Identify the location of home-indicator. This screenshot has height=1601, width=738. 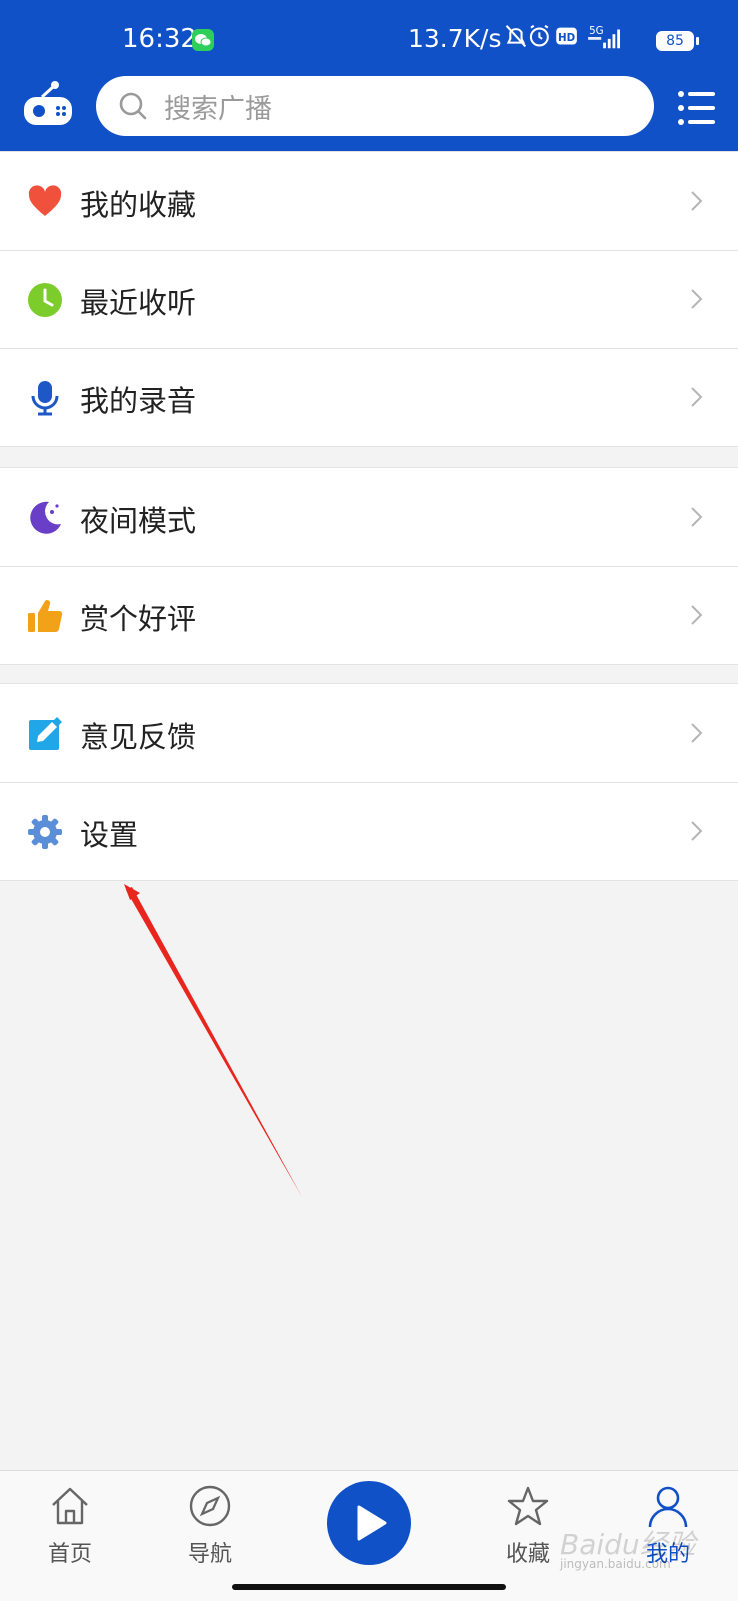
(369, 1587).